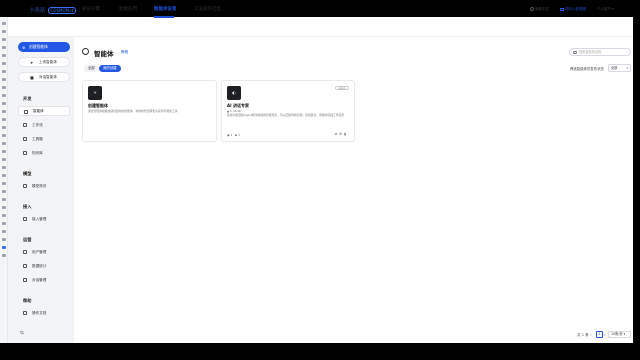 The image size is (640, 360). I want to click on sidebar-section-operations: 运营, so click(27, 239).